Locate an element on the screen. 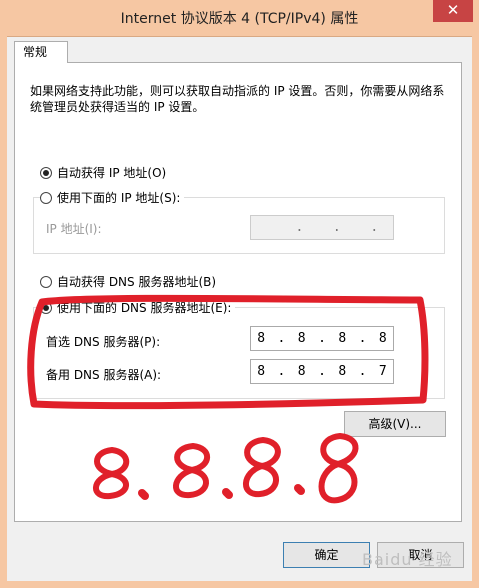 The height and width of the screenshot is (588, 479). close-icon: ✕ is located at coordinates (453, 10).